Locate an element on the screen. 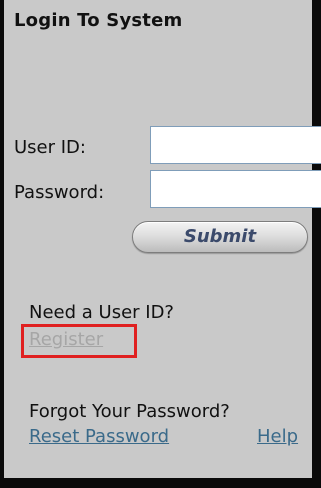 This screenshot has height=488, width=321. bottom-border is located at coordinates (158, 483).